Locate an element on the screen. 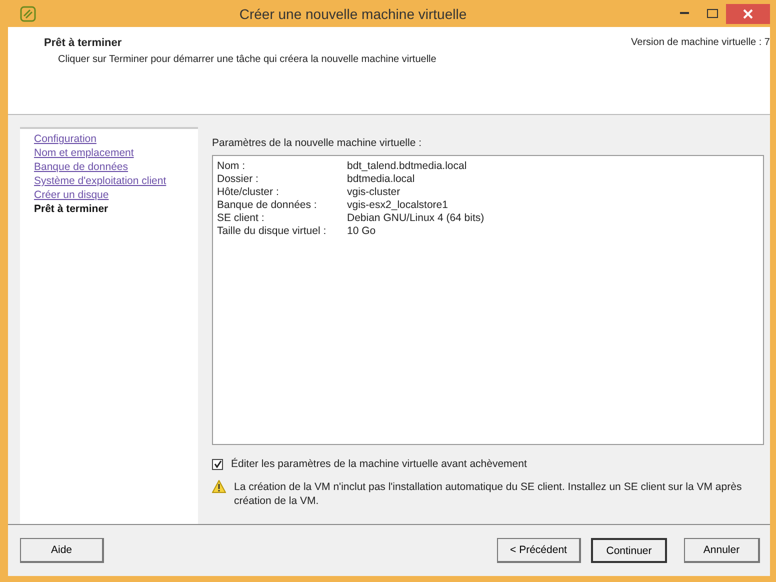 This screenshot has height=582, width=776. summary-value: vgis-cluster is located at coordinates (374, 192).